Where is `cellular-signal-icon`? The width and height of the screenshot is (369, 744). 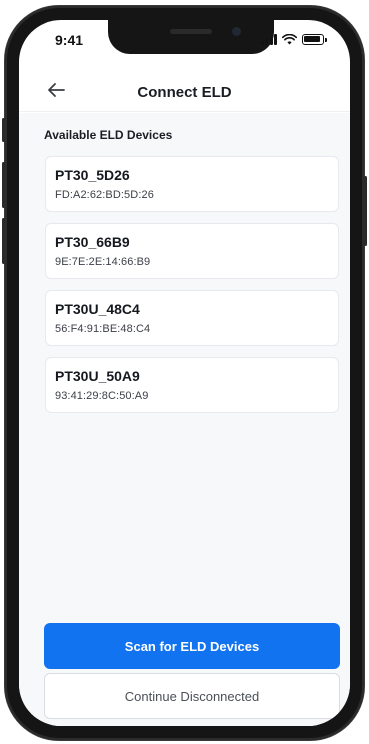
cellular-signal-icon is located at coordinates (268, 39).